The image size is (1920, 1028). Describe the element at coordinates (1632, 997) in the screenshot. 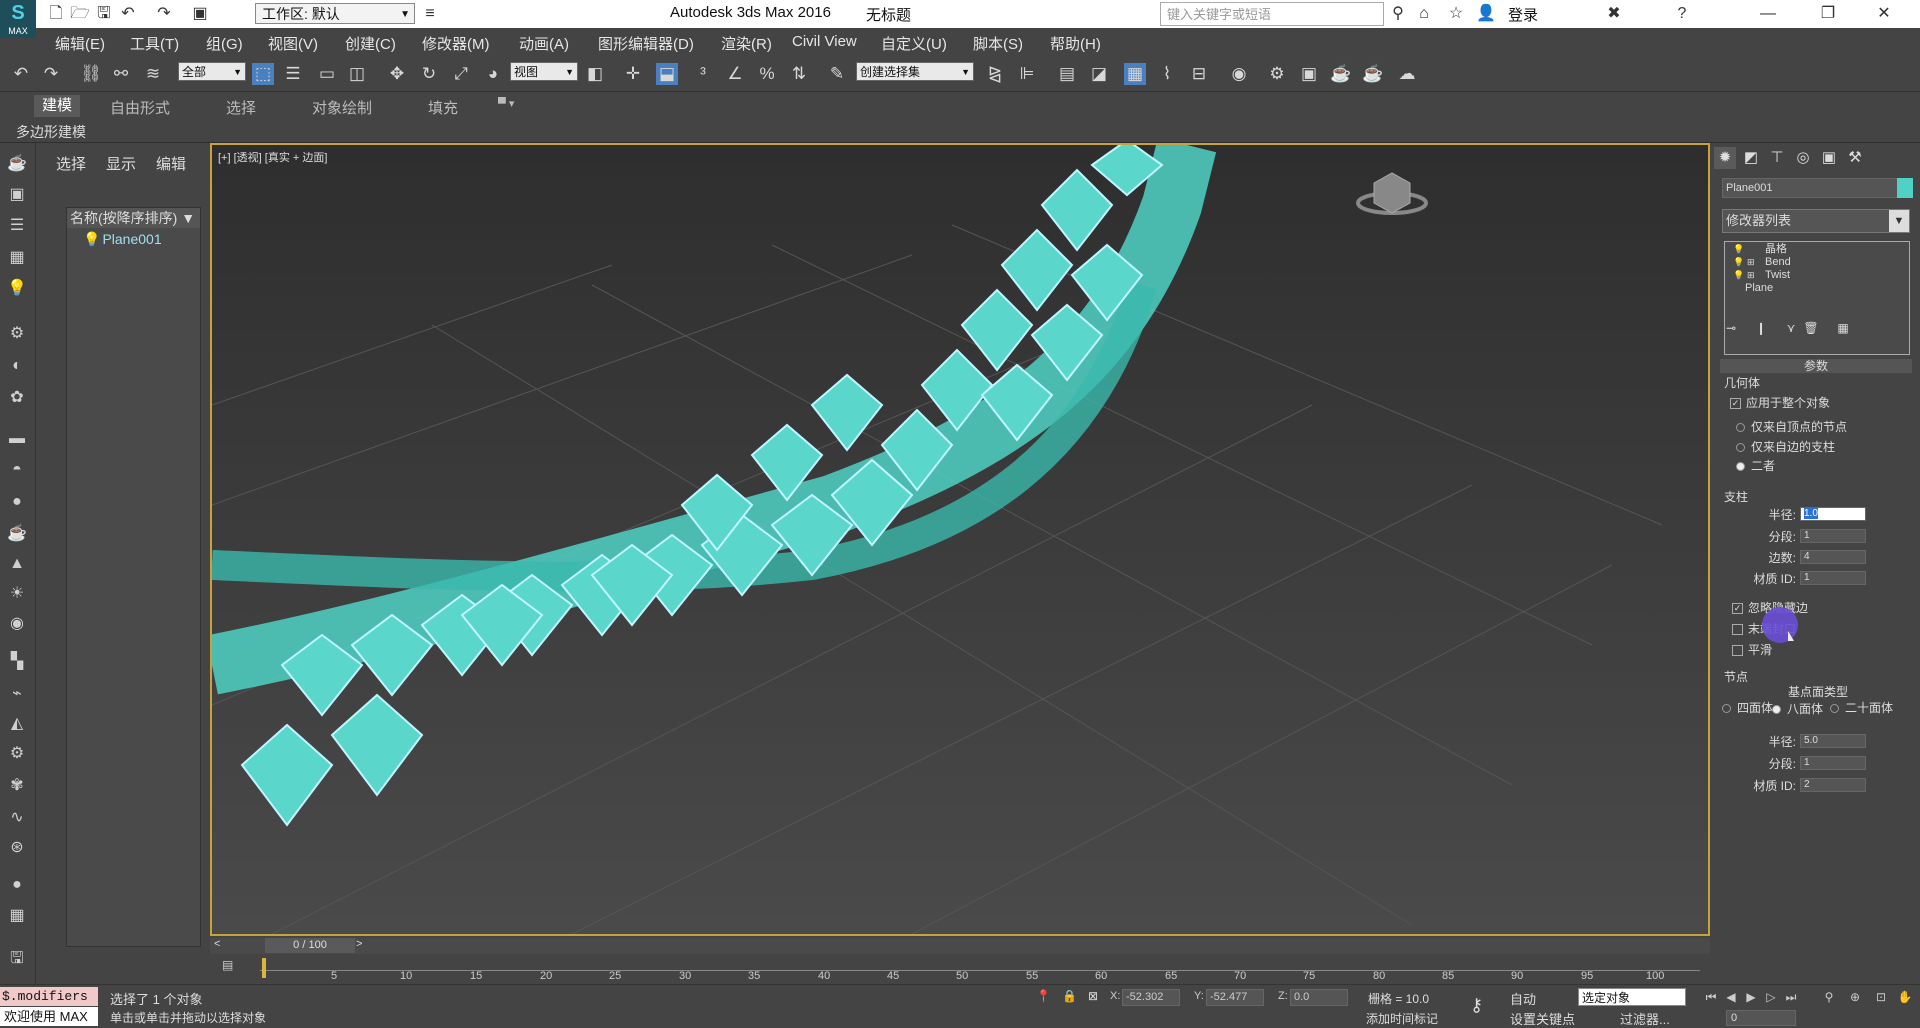

I see `key-mode-select: 选定对象` at that location.